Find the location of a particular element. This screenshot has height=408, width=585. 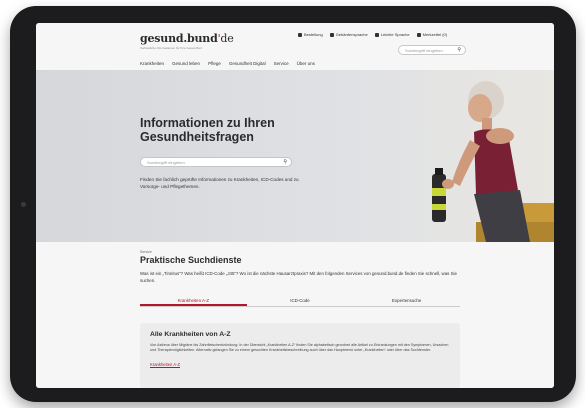

logo-tld-text: de is located at coordinates (227, 38).